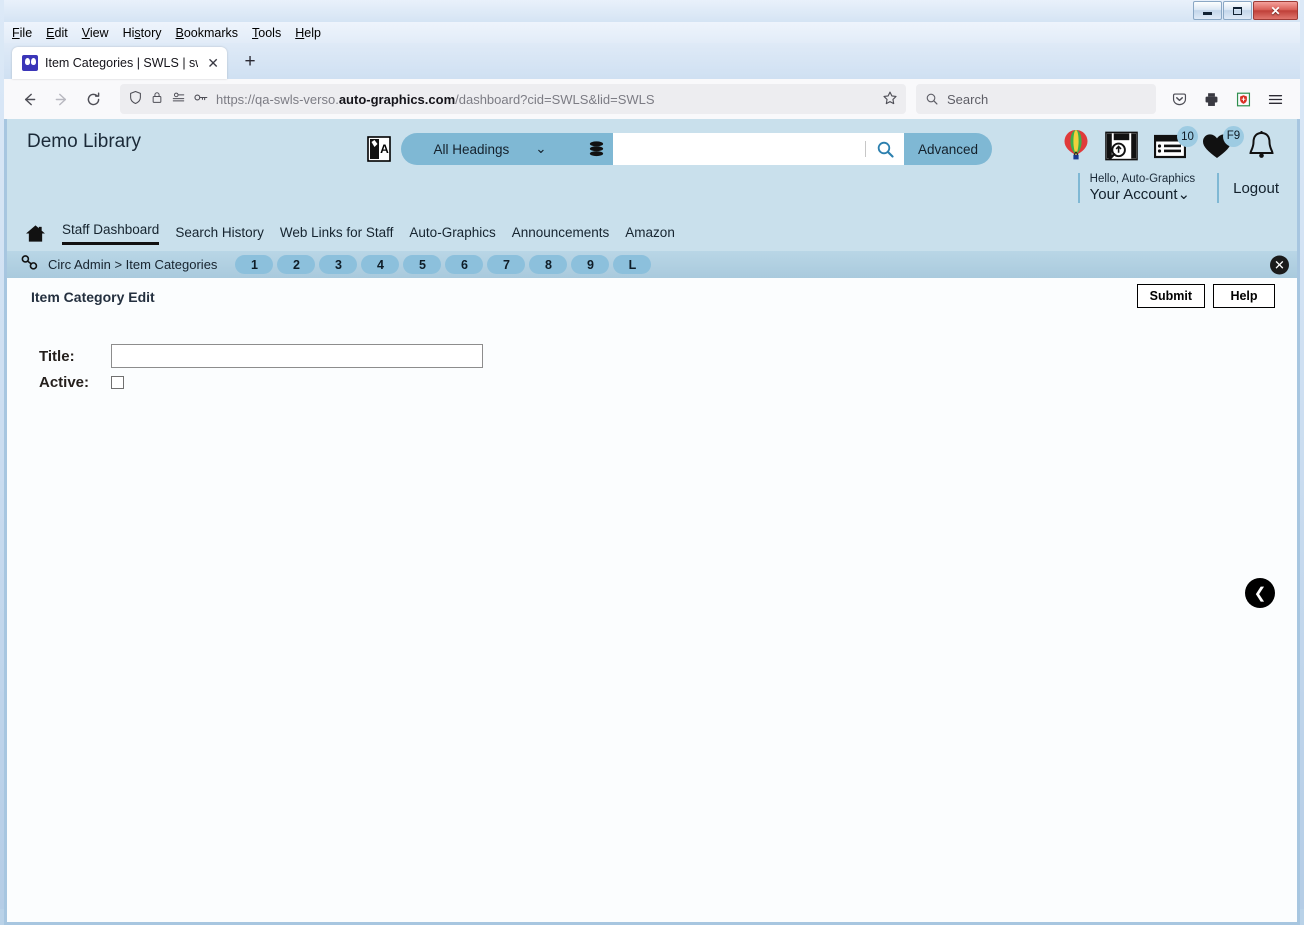 This screenshot has height=925, width=1304. Describe the element at coordinates (1279, 264) in the screenshot. I see `close-panel-icon: ✕` at that location.